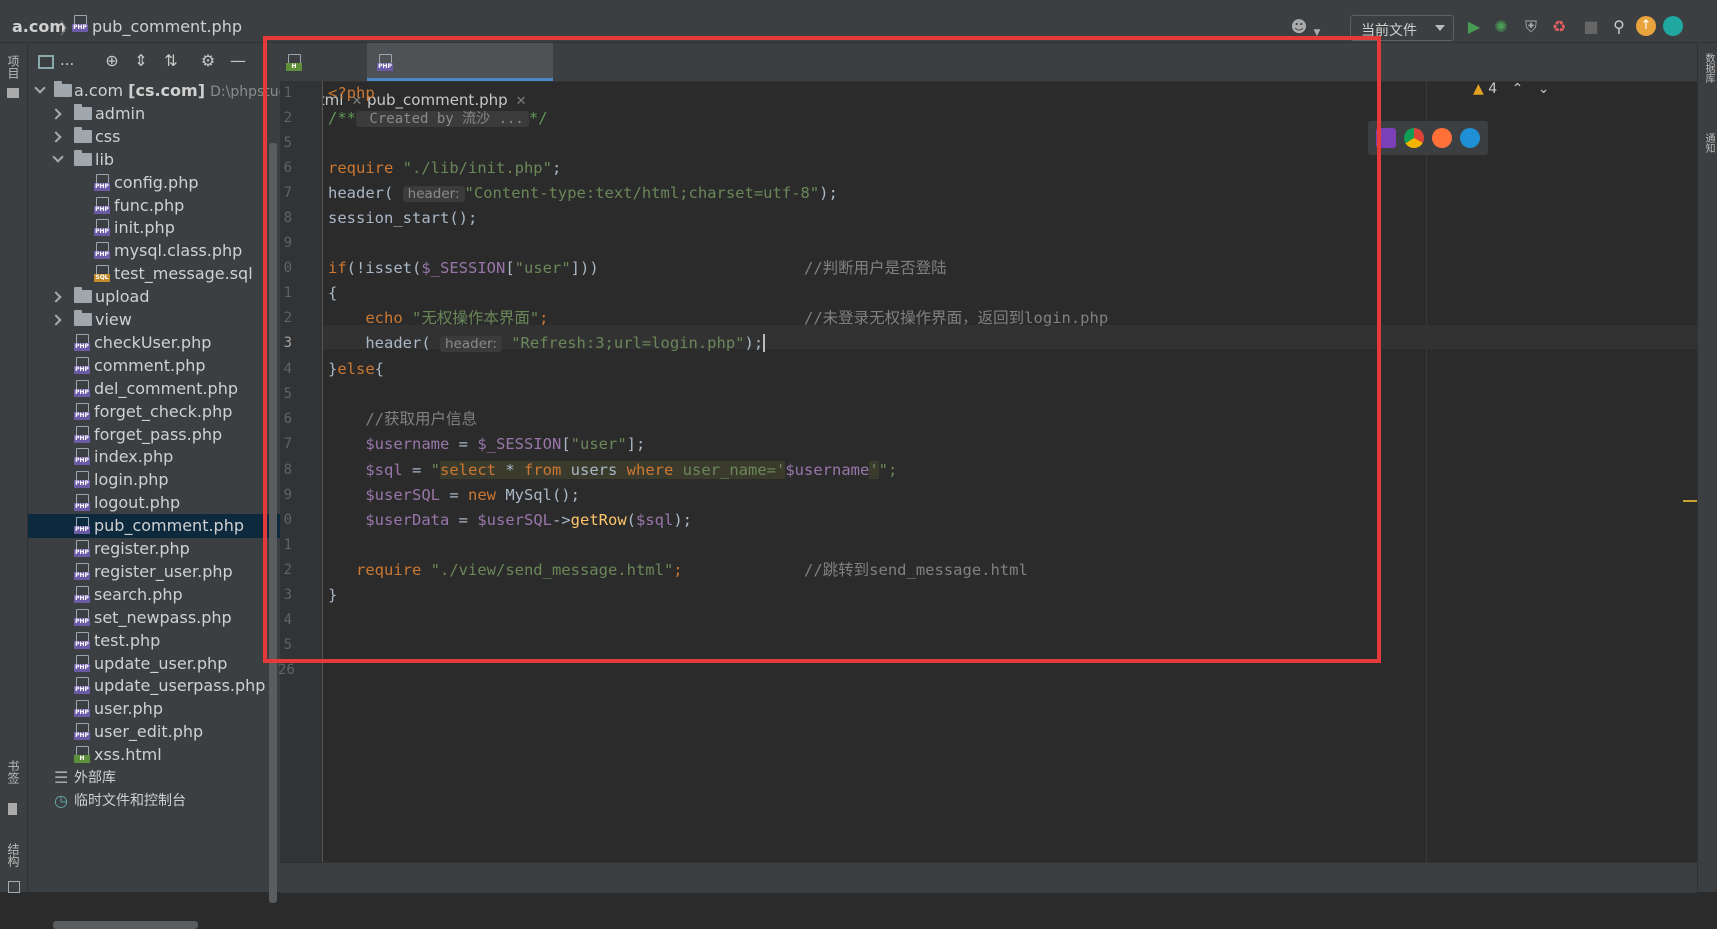 Image resolution: width=1717 pixels, height=929 pixels. I want to click on tree-file: PHP pub_comment.php, so click(154, 526).